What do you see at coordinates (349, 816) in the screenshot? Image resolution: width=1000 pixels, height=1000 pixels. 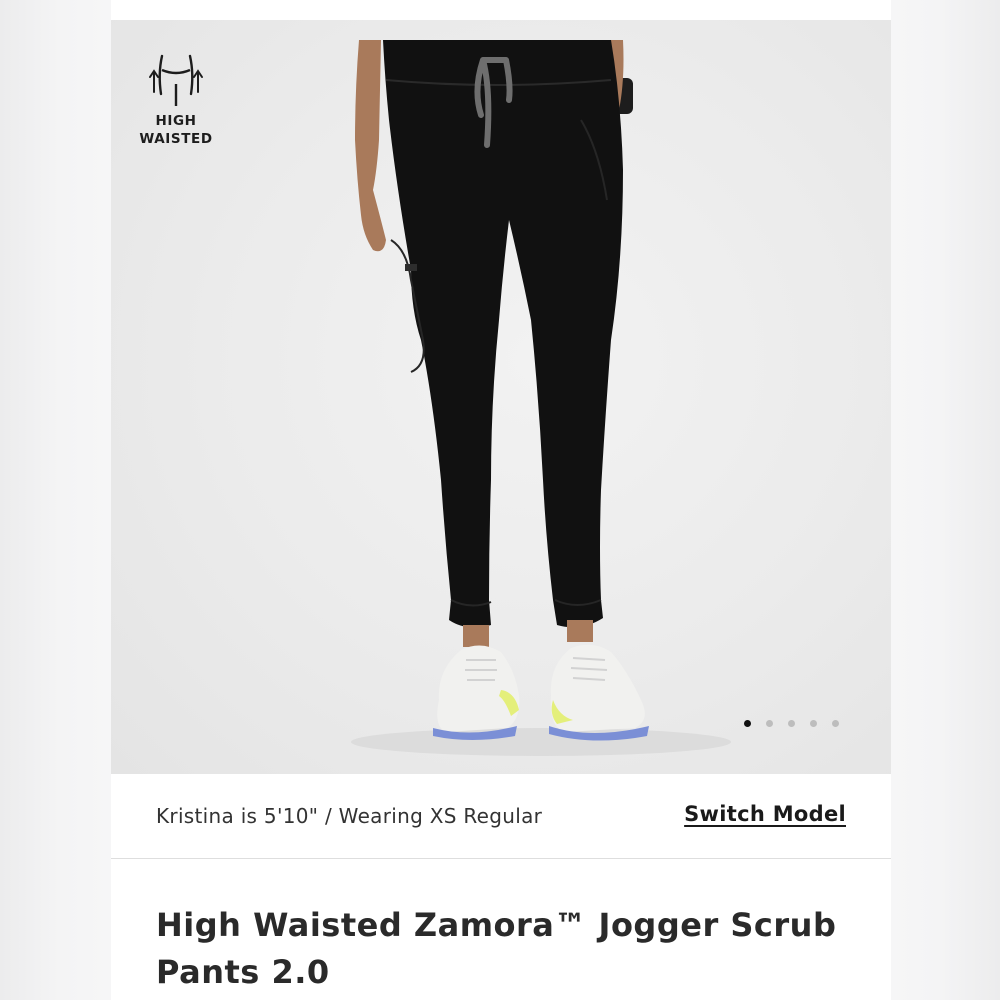 I see `model-size-info: Kristina is 5'10" / Wearing XS Regular` at bounding box center [349, 816].